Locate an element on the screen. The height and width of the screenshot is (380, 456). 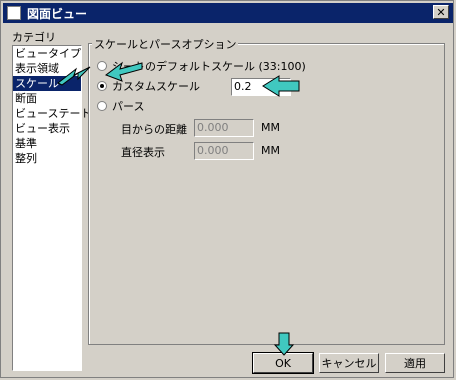
category-item-view-state: ビューステート is located at coordinates (52, 113).